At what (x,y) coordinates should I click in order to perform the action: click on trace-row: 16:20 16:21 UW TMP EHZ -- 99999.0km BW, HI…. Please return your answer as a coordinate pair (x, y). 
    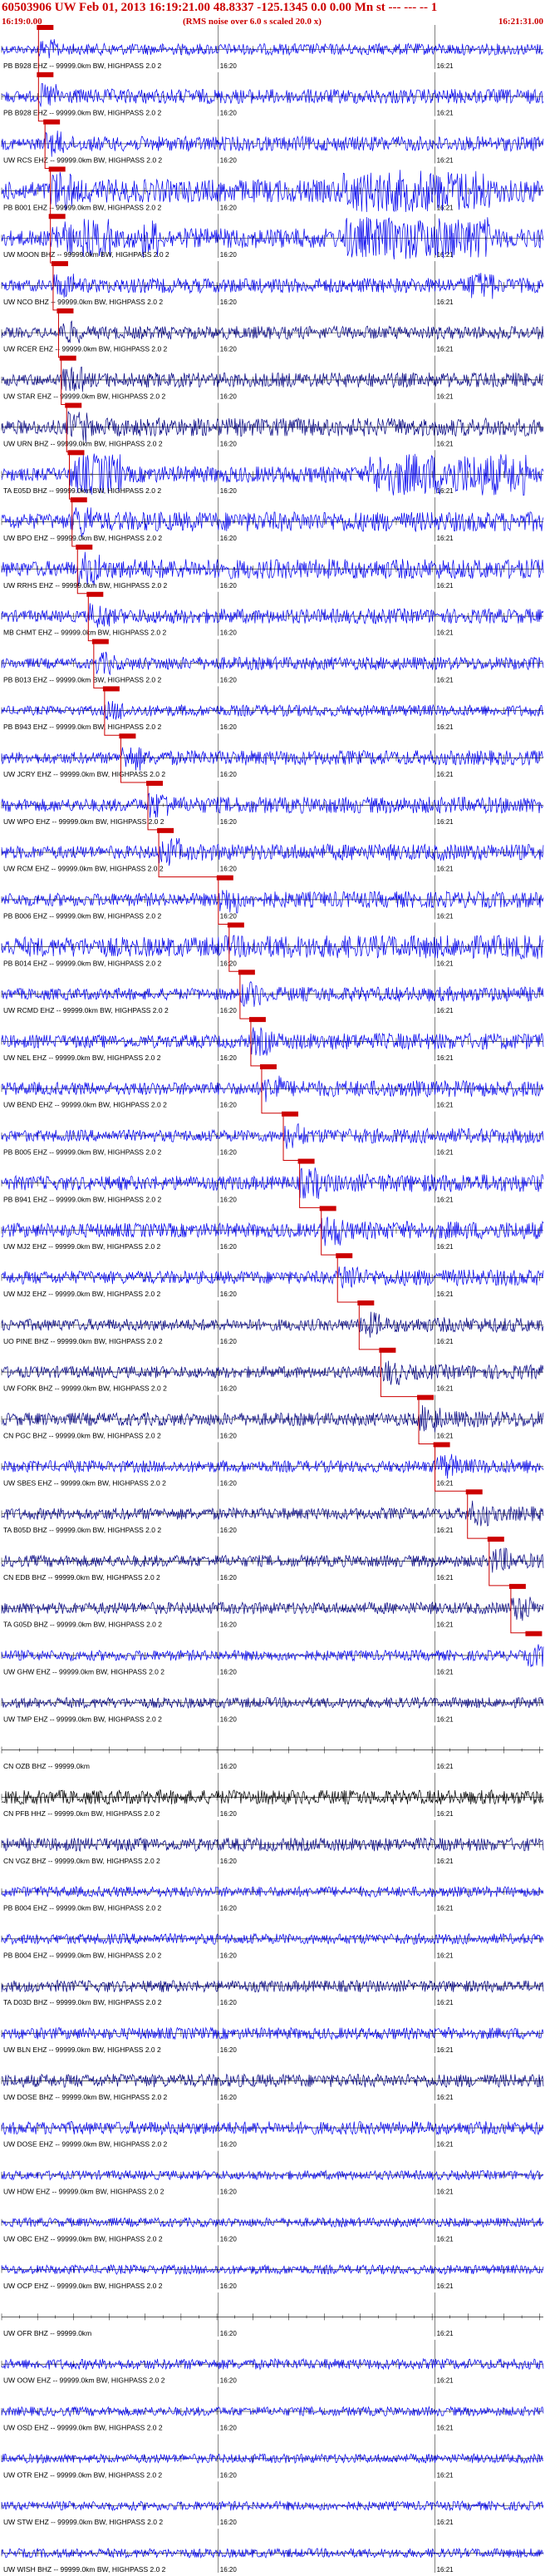
    Looking at the image, I should click on (272, 1700).